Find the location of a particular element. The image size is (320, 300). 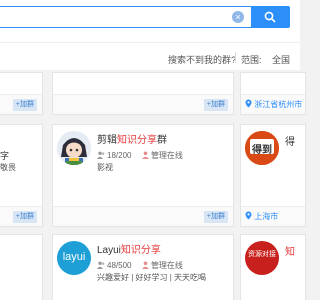

member-count: 48/500 is located at coordinates (119, 265).